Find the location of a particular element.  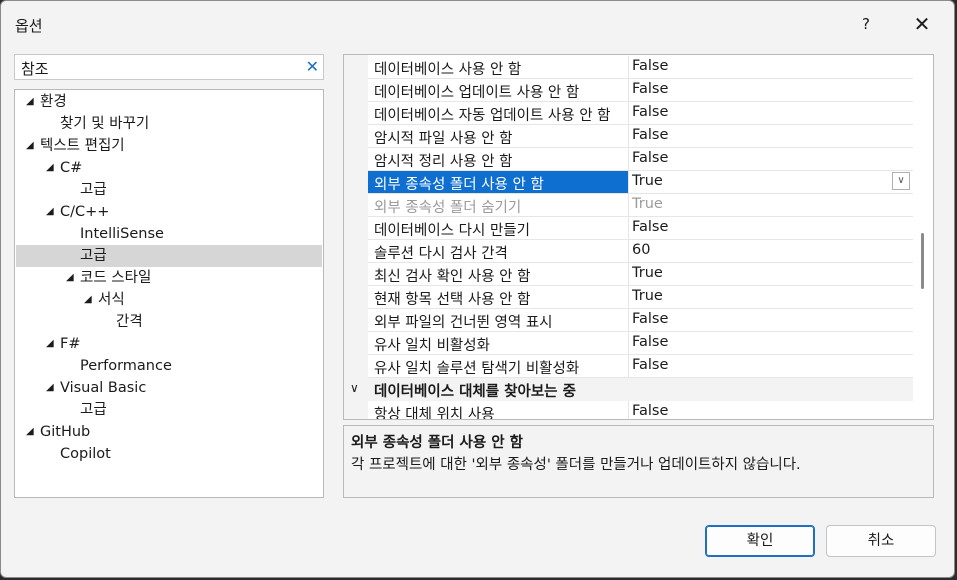

property-name: 현재 항목 선택 사용 안 함 is located at coordinates (452, 300).